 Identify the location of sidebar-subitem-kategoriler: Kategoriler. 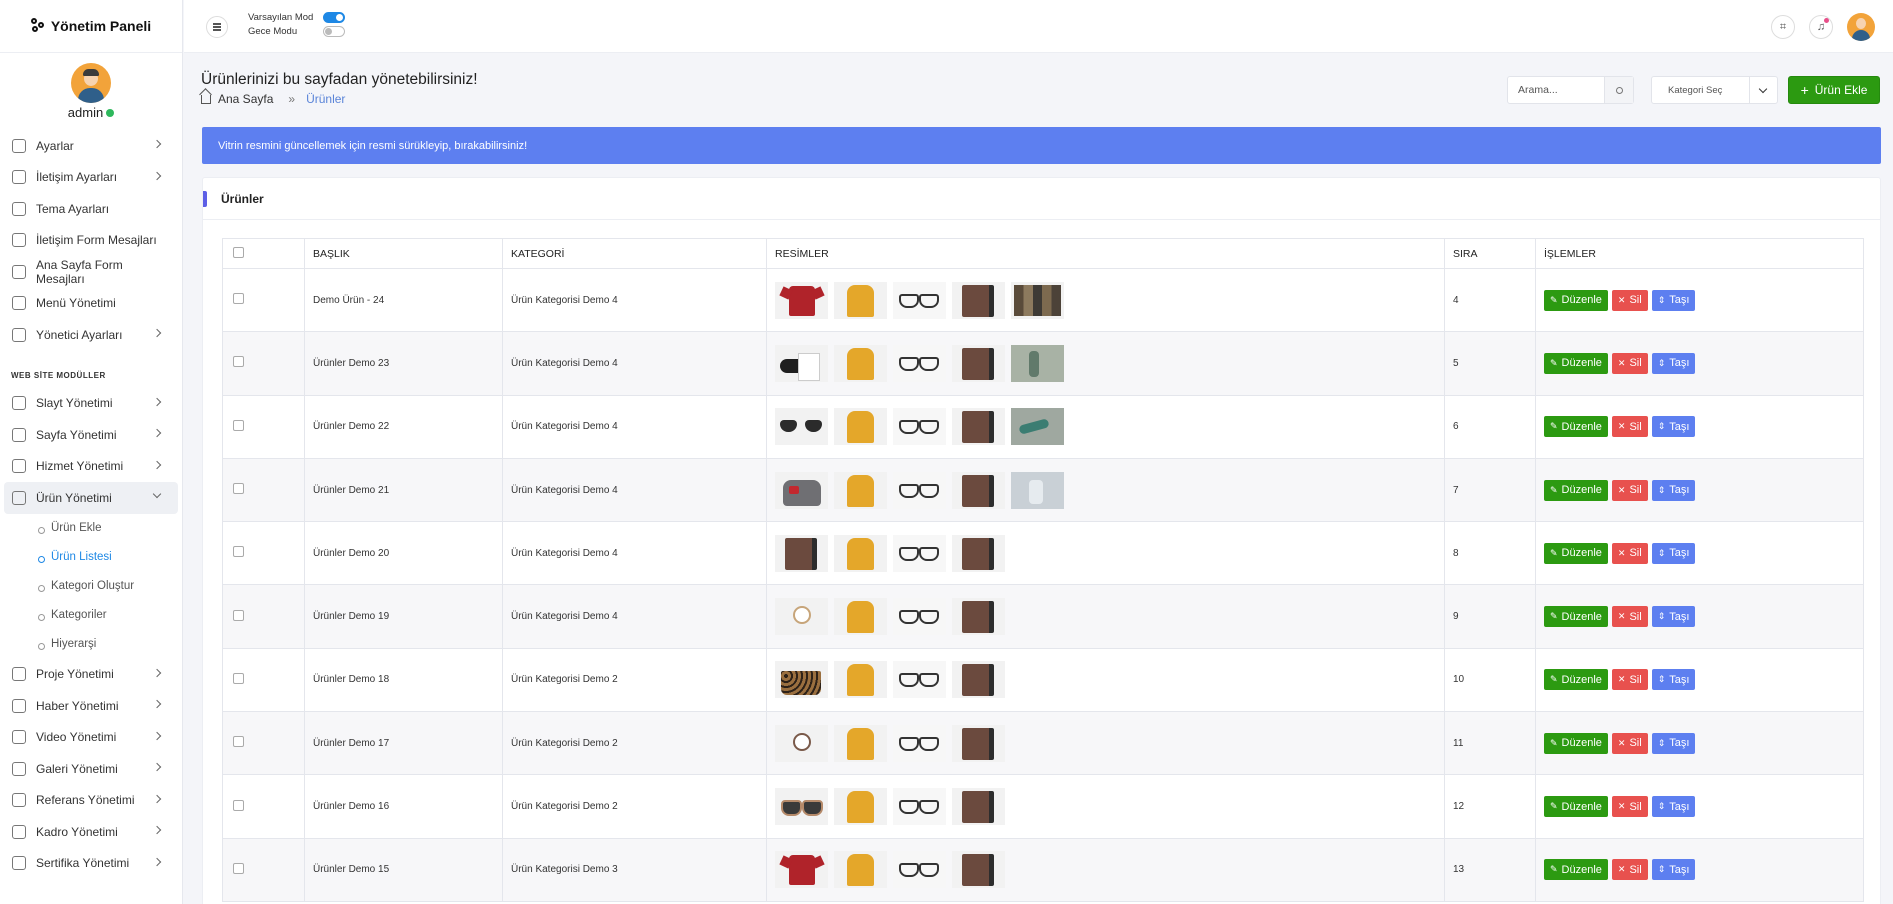
(91, 615).